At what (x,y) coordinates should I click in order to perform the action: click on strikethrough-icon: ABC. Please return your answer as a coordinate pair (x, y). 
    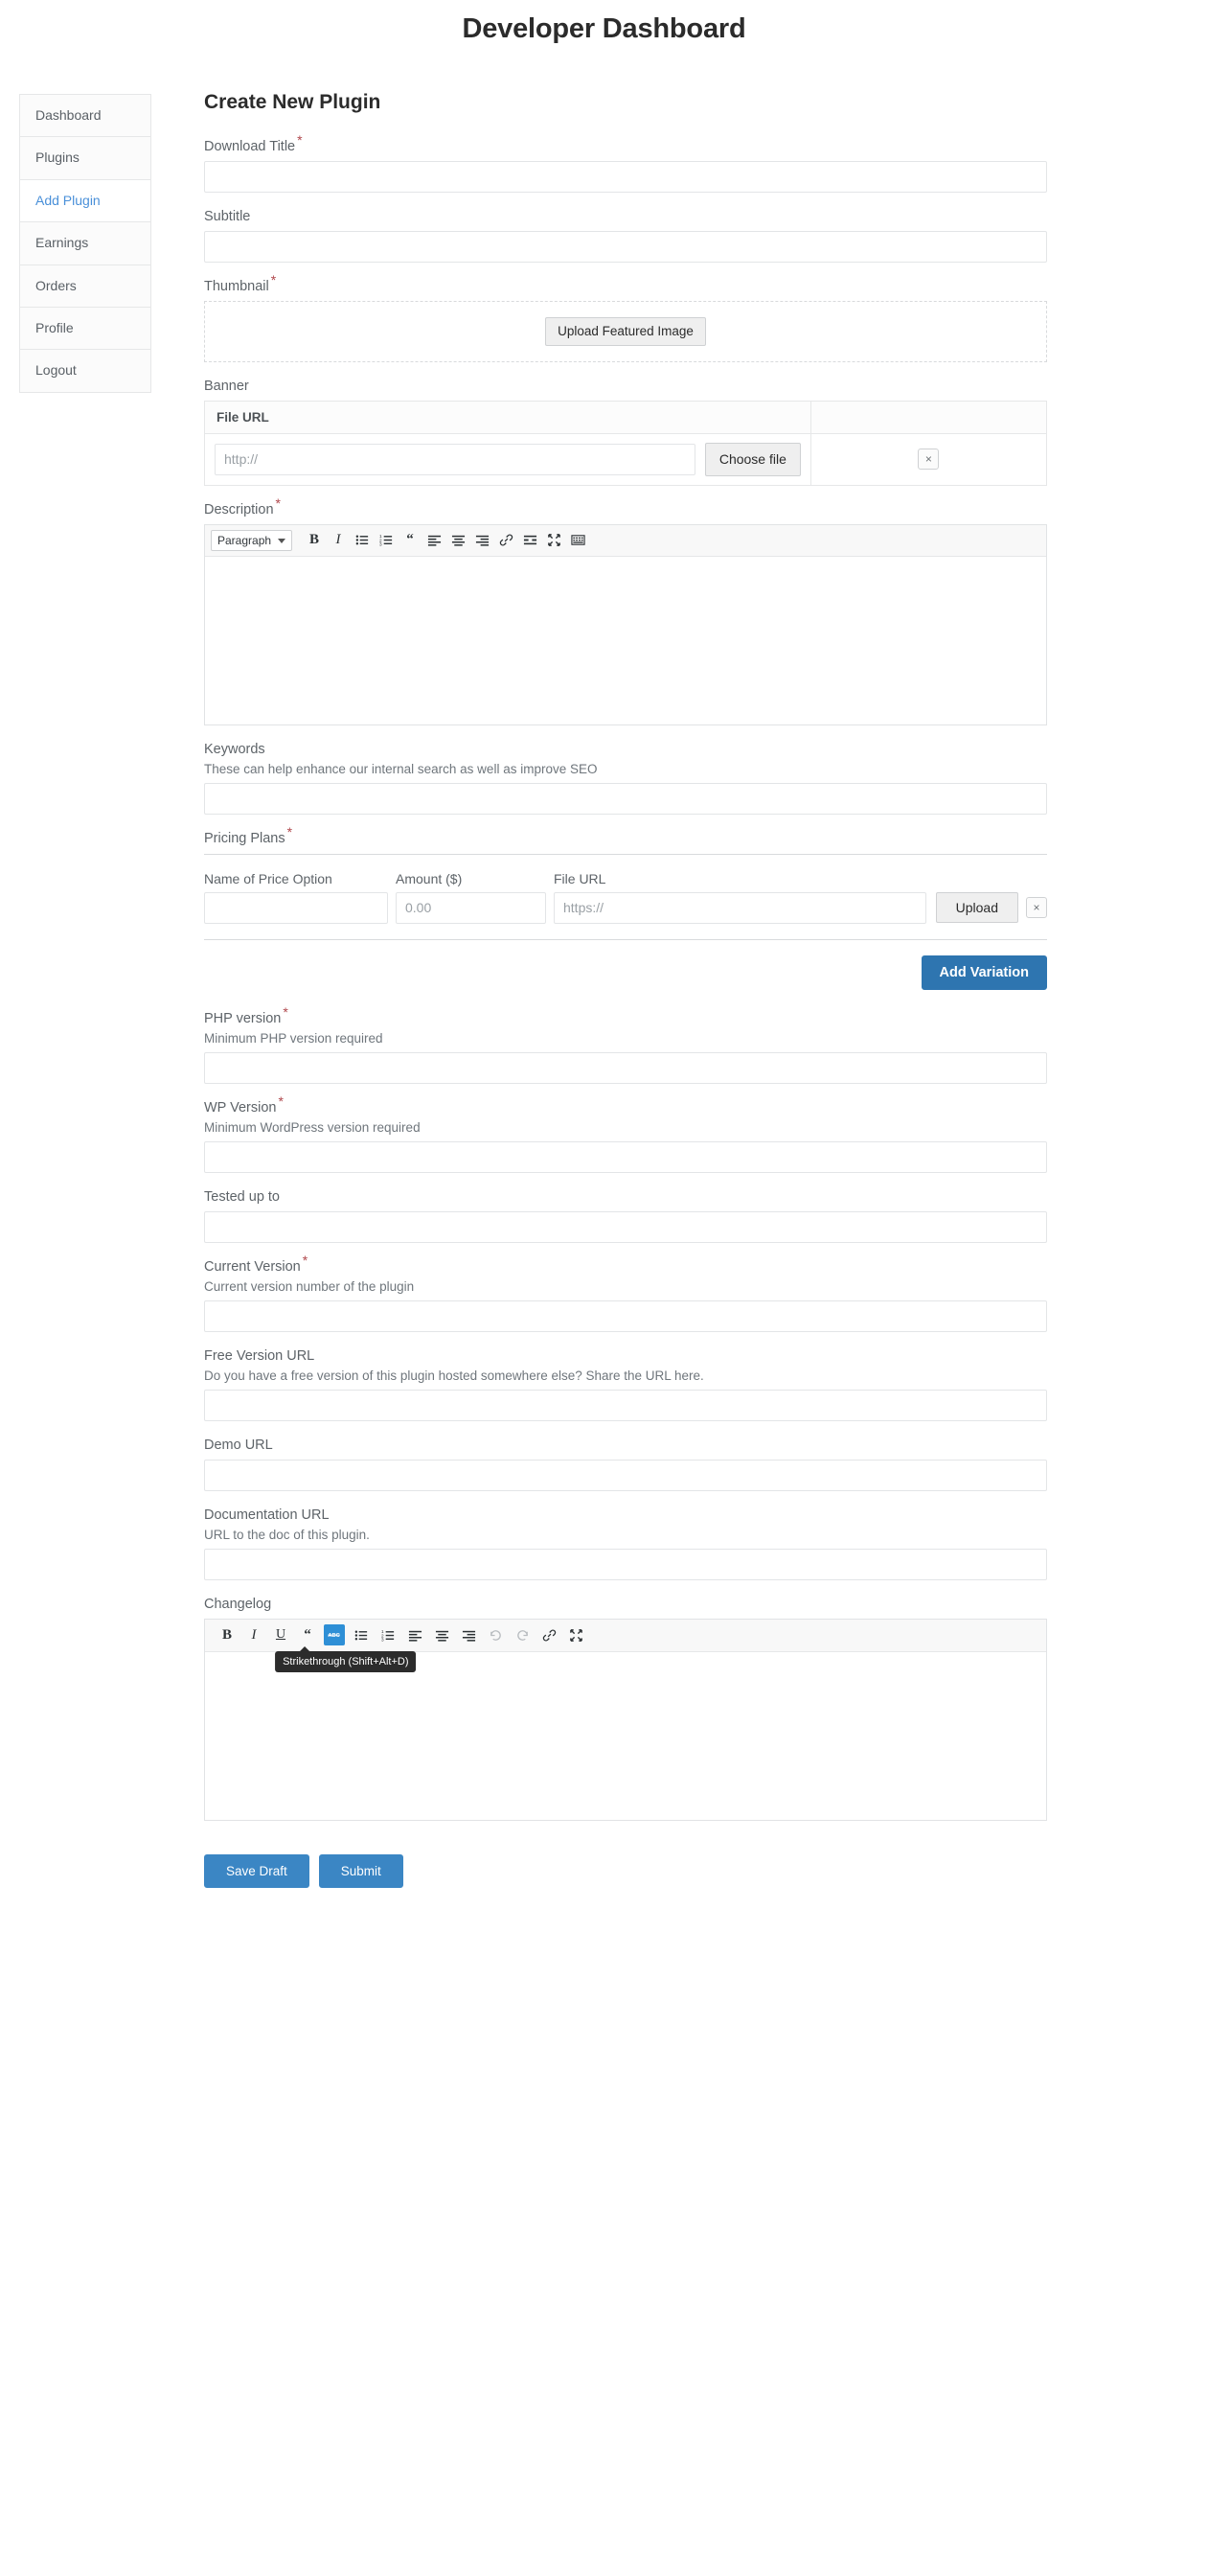
    Looking at the image, I should click on (335, 1634).